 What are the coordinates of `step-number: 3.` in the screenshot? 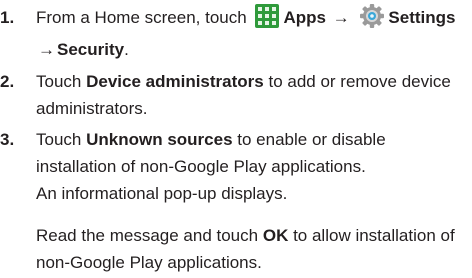 It's located at (7, 139).